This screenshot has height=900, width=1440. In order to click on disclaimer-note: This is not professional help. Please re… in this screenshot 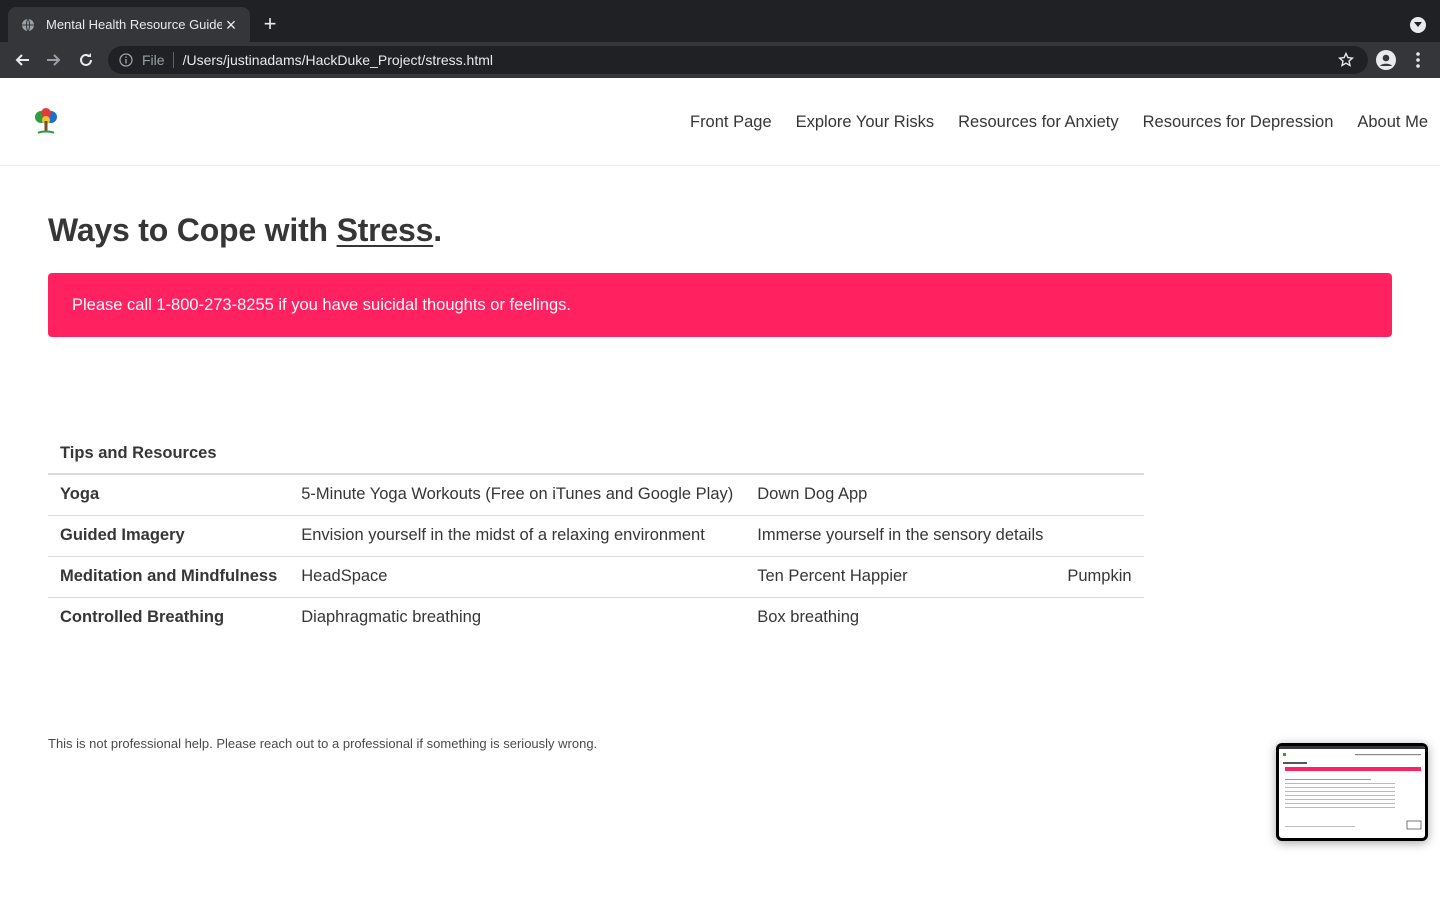, I will do `click(323, 743)`.